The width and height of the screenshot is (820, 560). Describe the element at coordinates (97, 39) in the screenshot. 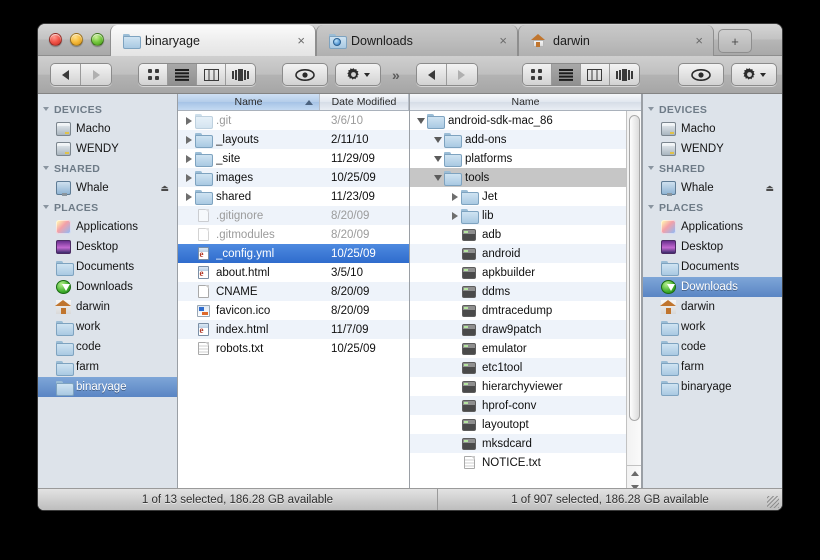

I see `zoom-button` at that location.